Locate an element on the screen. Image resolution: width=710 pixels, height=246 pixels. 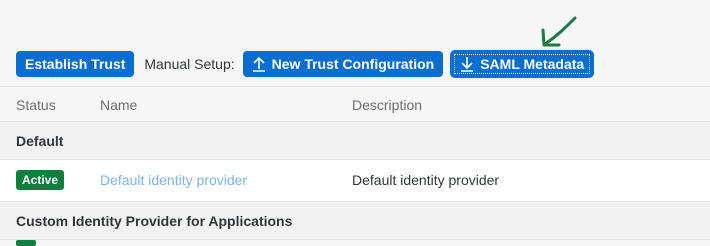
upload-icon is located at coordinates (258, 64).